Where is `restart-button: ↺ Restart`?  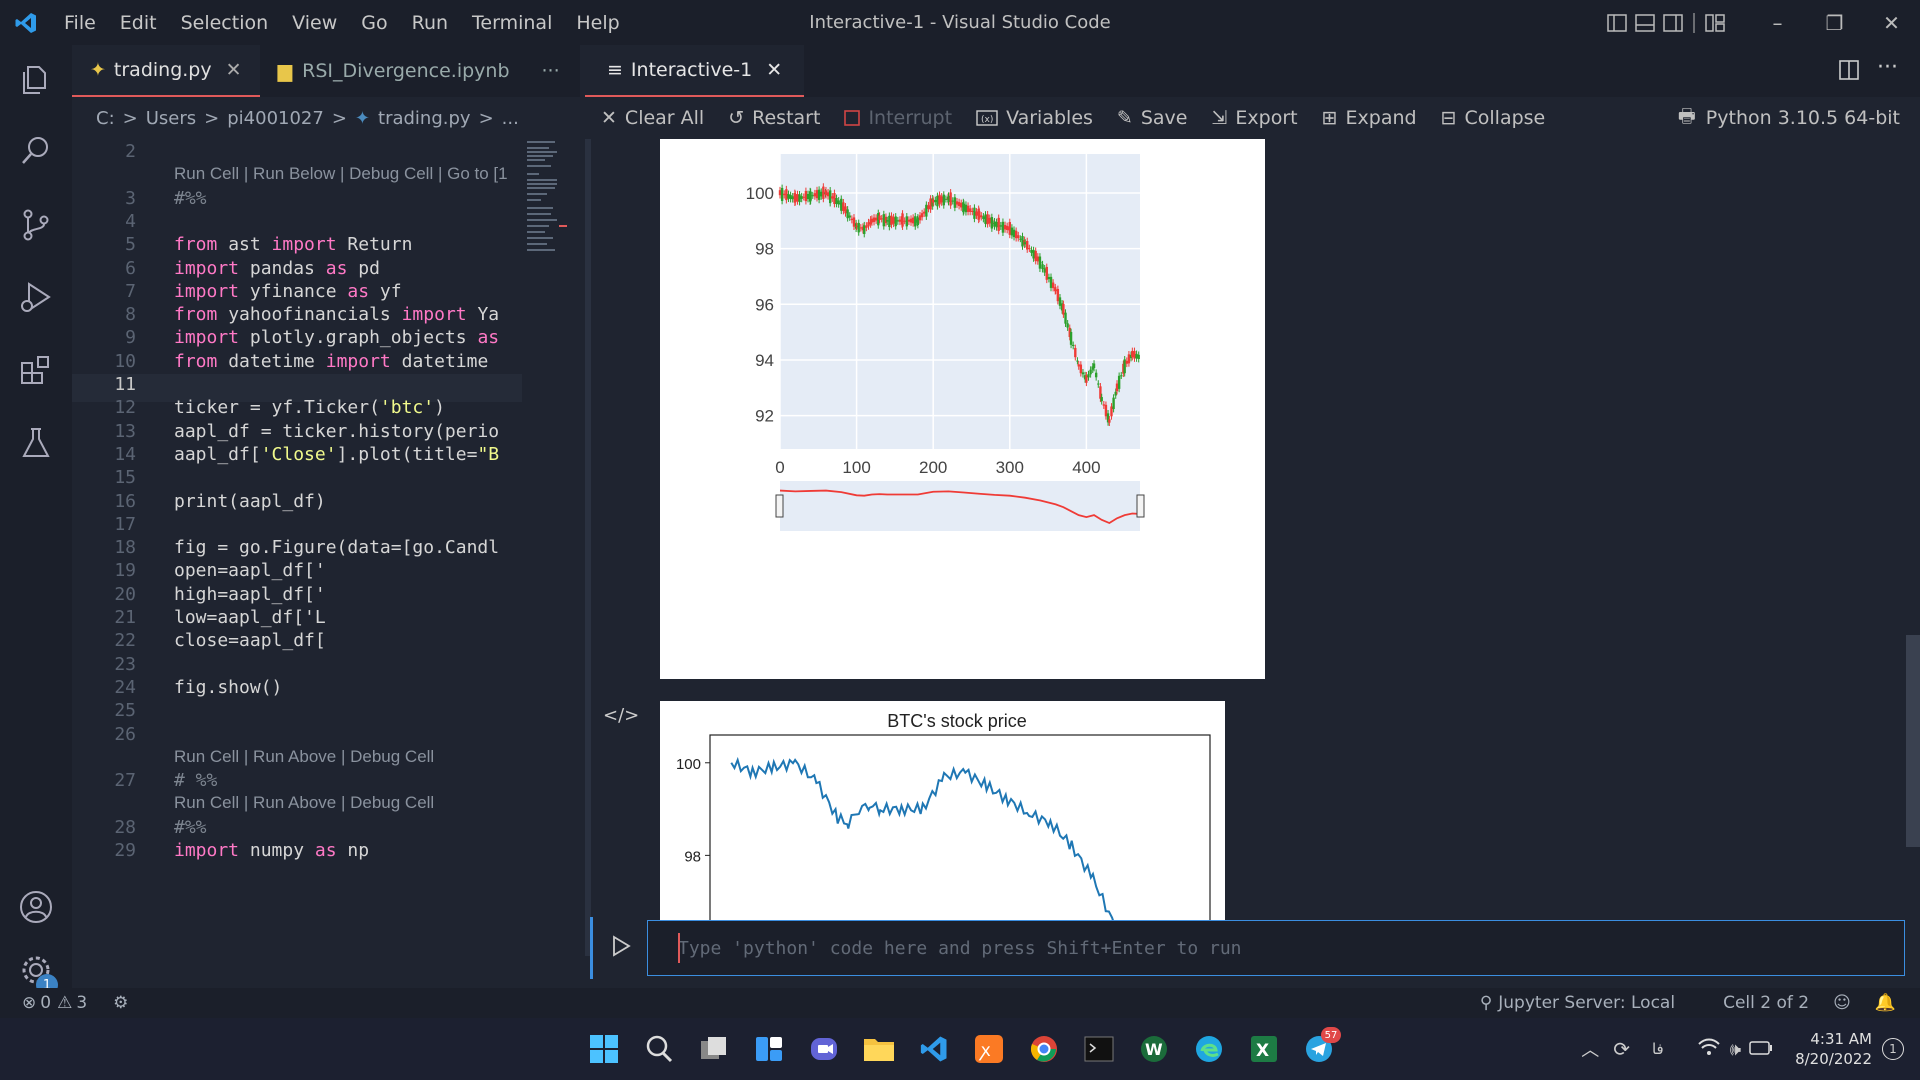
restart-button: ↺ Restart is located at coordinates (774, 118).